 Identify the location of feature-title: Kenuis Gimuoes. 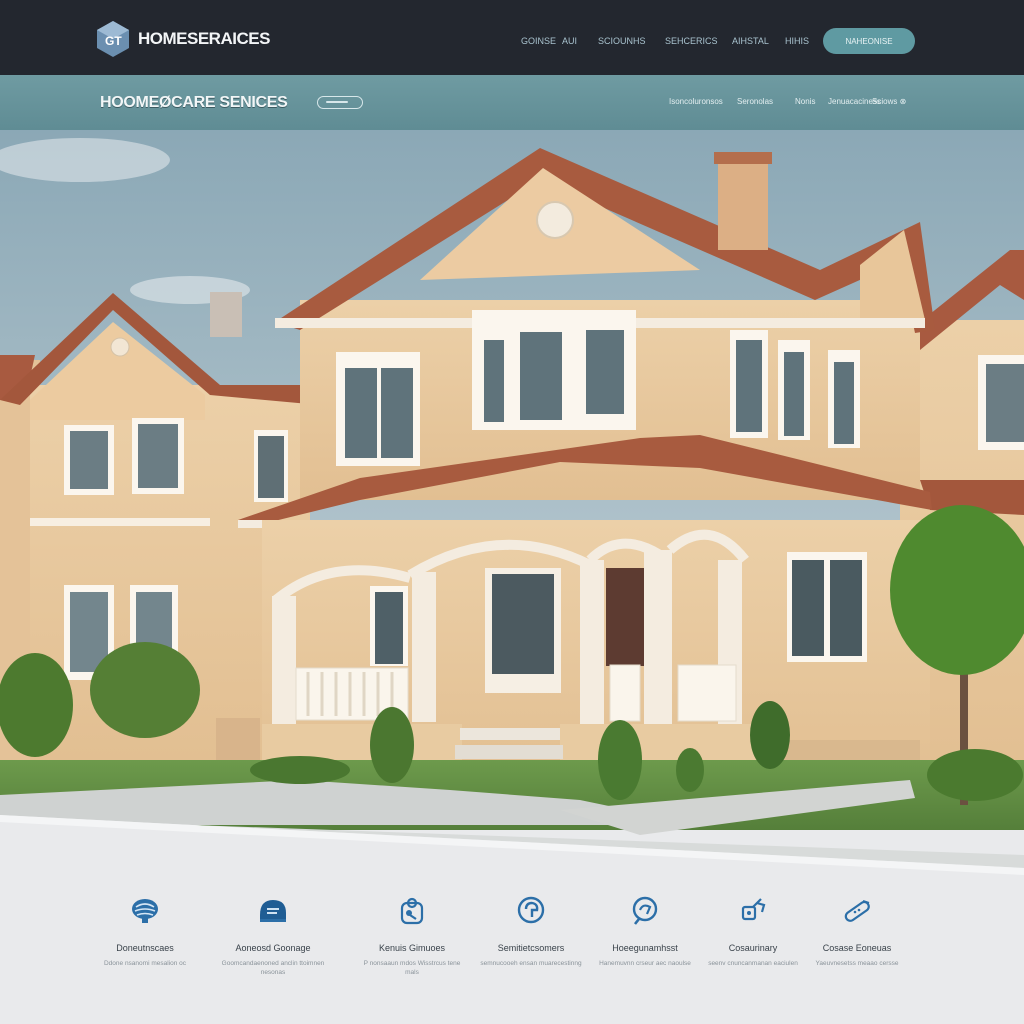
(412, 948).